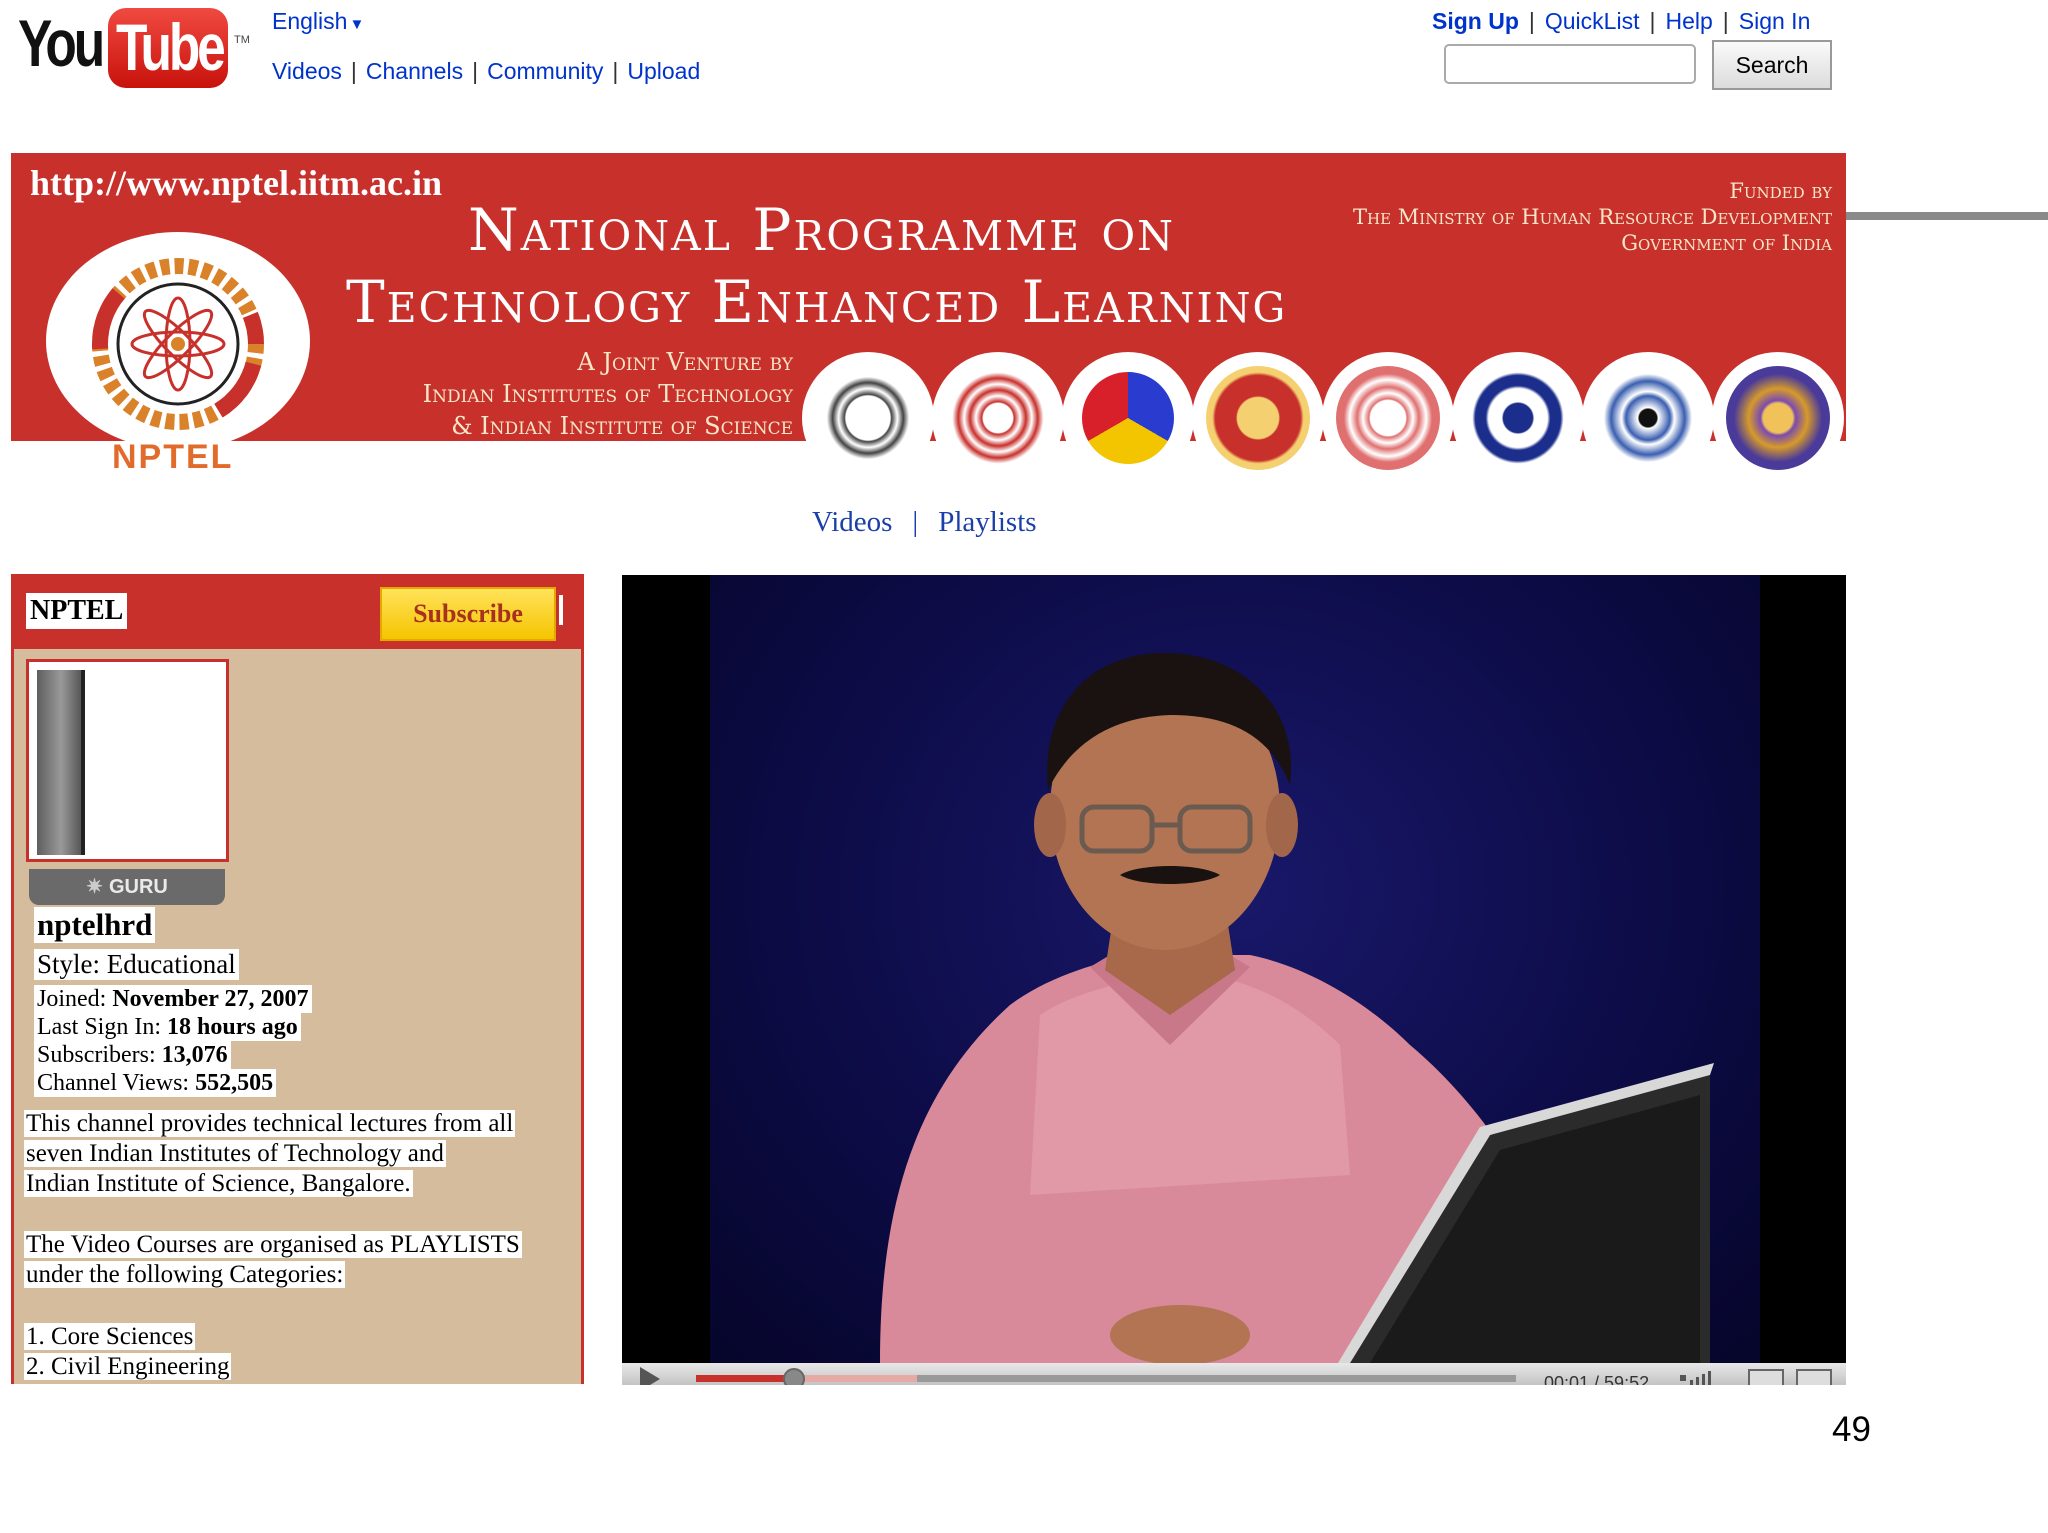  I want to click on channel-playlists-link: Playlists, so click(987, 522).